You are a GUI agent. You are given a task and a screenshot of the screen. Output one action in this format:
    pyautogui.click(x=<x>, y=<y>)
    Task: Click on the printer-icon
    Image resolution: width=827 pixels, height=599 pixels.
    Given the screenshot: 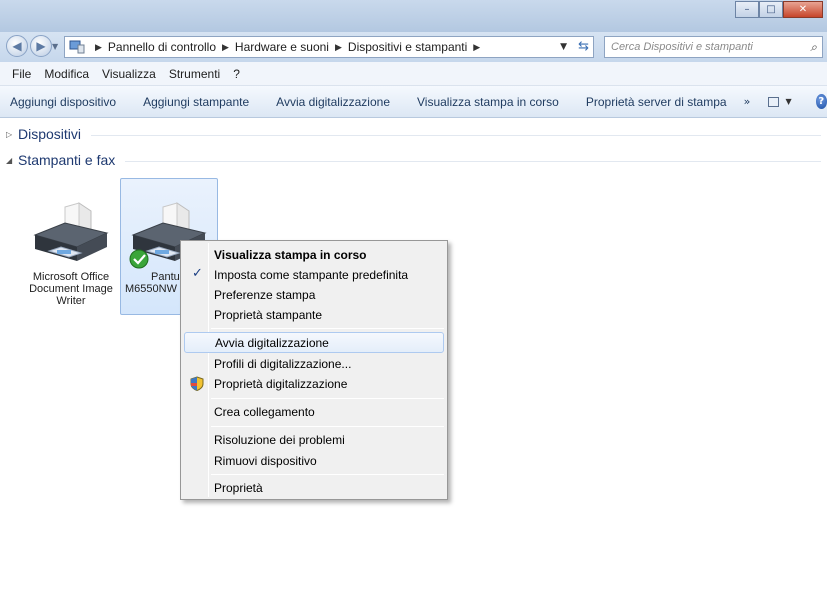 What is the action you would take?
    pyautogui.click(x=71, y=231)
    